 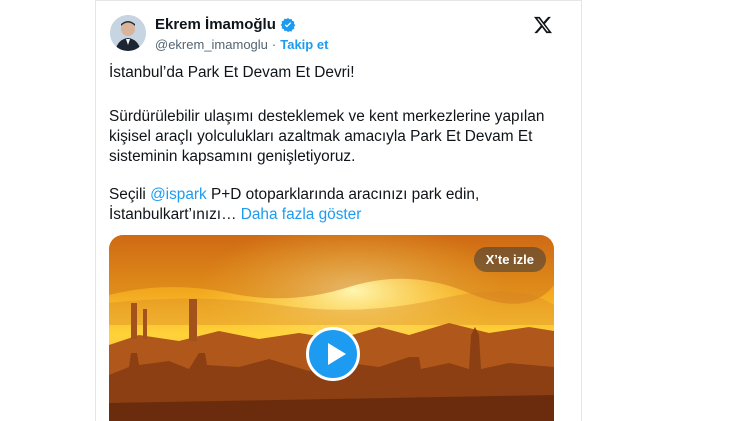 I want to click on author-handle: @ekrem_imamoglu, so click(x=211, y=44).